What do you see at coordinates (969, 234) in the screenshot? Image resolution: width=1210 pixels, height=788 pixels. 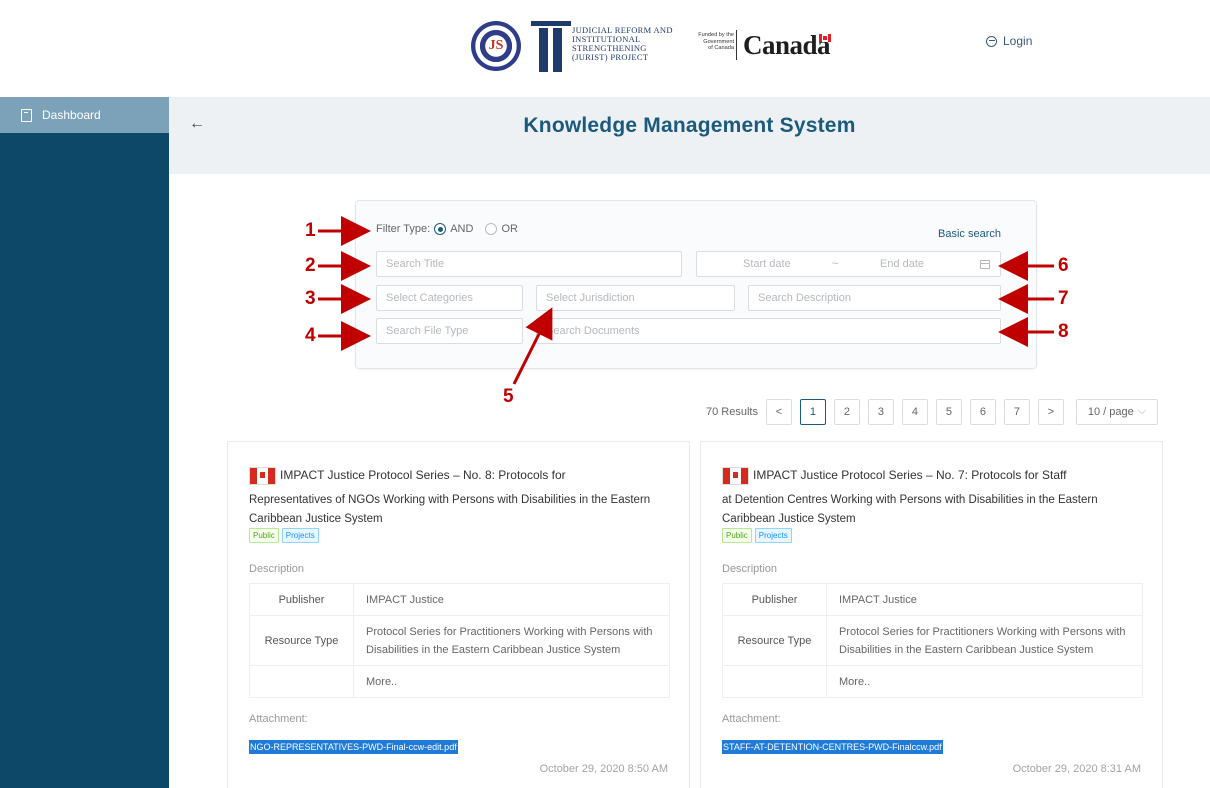 I see `basic-search-link: Basic search` at bounding box center [969, 234].